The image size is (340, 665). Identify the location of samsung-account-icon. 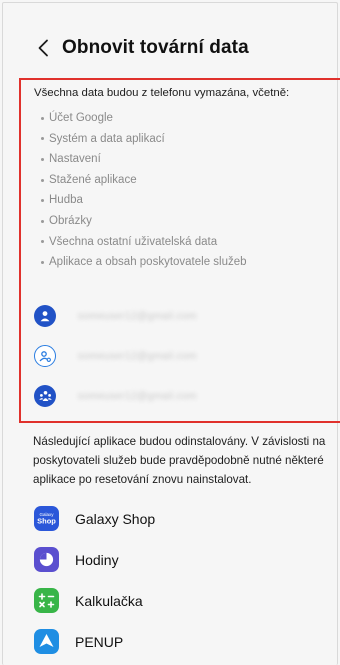
(45, 316).